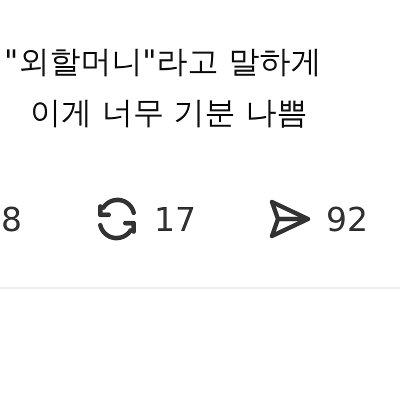 The width and height of the screenshot is (400, 400). What do you see at coordinates (175, 219) in the screenshot?
I see `repost-count: 17` at bounding box center [175, 219].